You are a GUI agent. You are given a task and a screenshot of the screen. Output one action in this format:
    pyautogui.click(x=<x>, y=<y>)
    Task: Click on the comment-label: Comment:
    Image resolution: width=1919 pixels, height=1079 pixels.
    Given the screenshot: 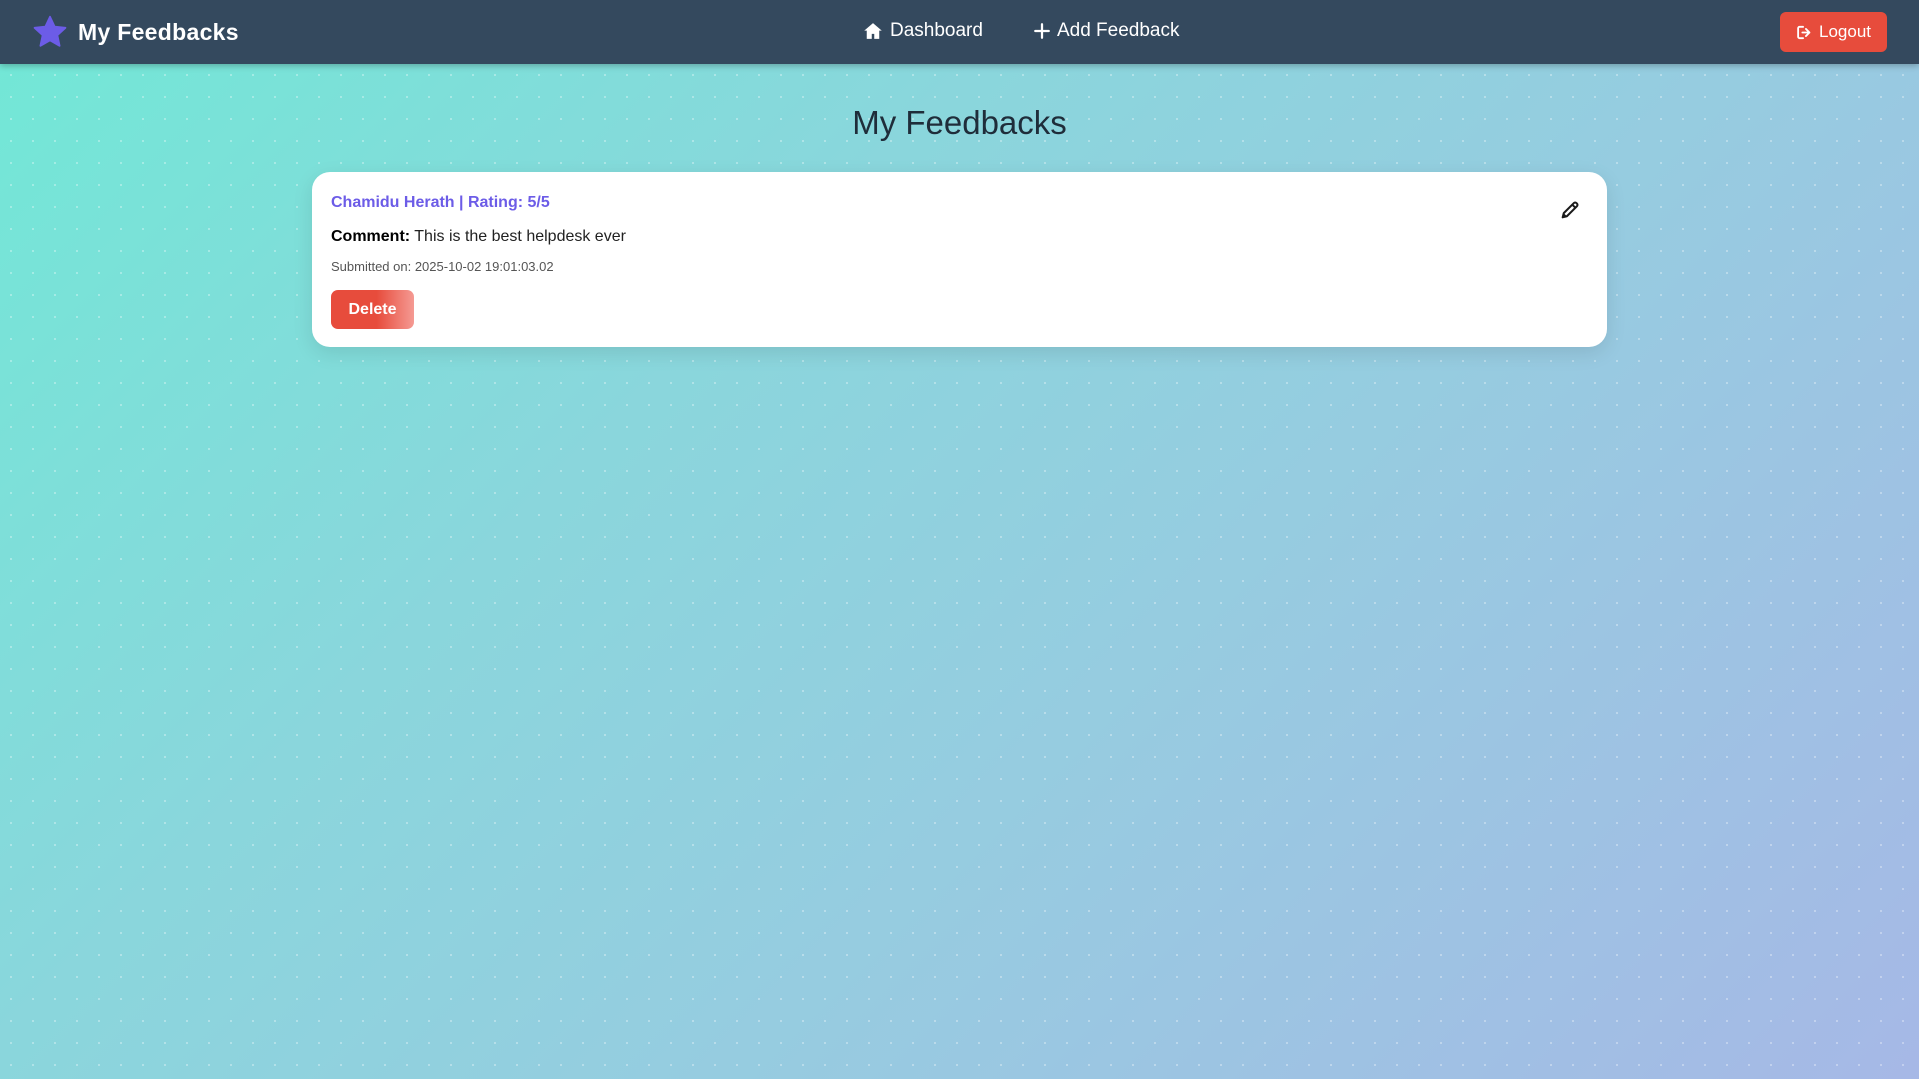 What is the action you would take?
    pyautogui.click(x=371, y=236)
    